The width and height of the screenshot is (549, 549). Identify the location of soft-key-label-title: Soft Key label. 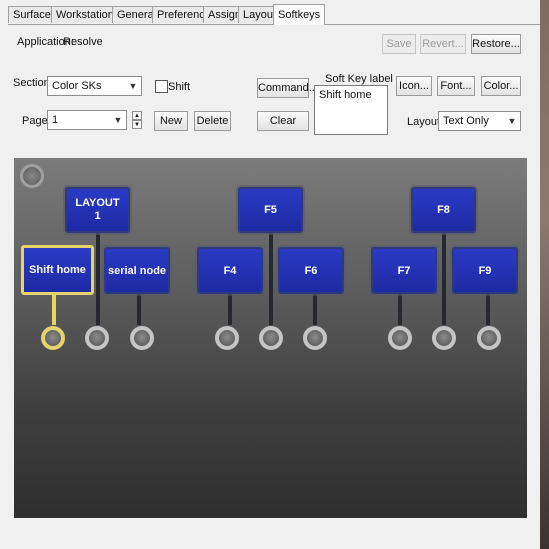
(359, 79).